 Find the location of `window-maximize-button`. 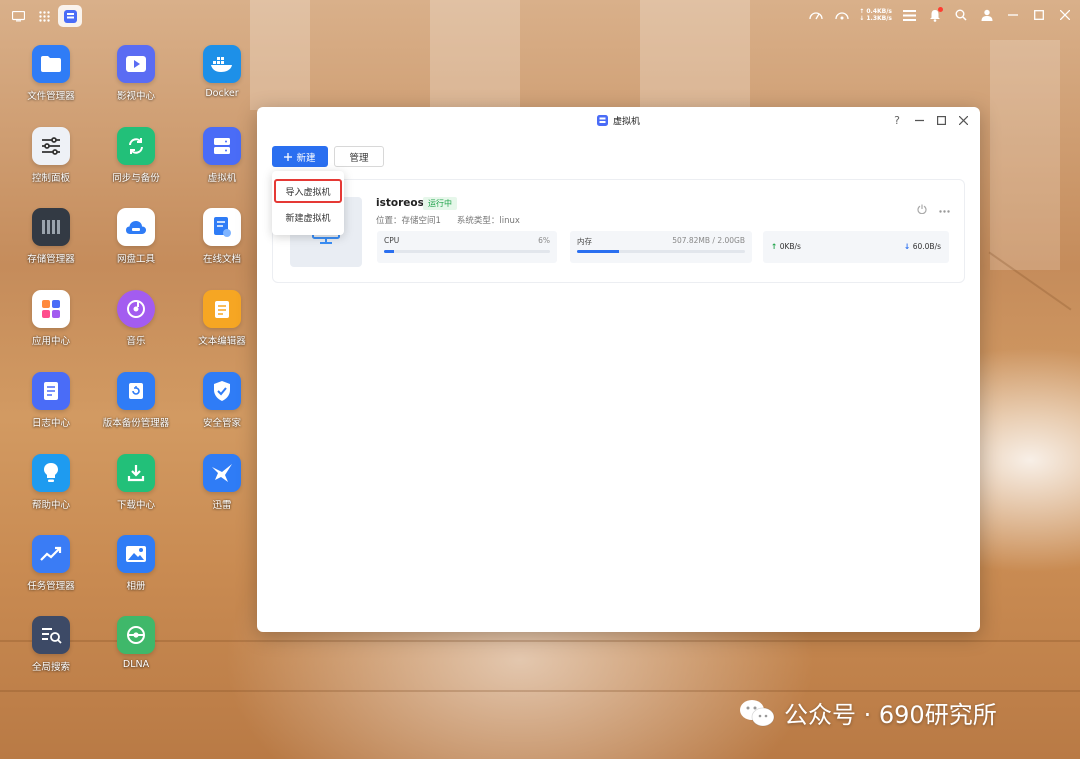

window-maximize-button is located at coordinates (941, 120).